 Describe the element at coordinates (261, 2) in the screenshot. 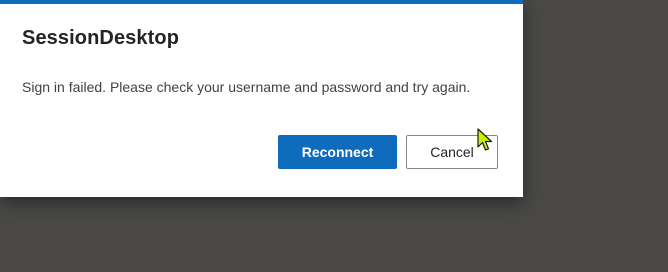

I see `dialog-accent-bar` at that location.